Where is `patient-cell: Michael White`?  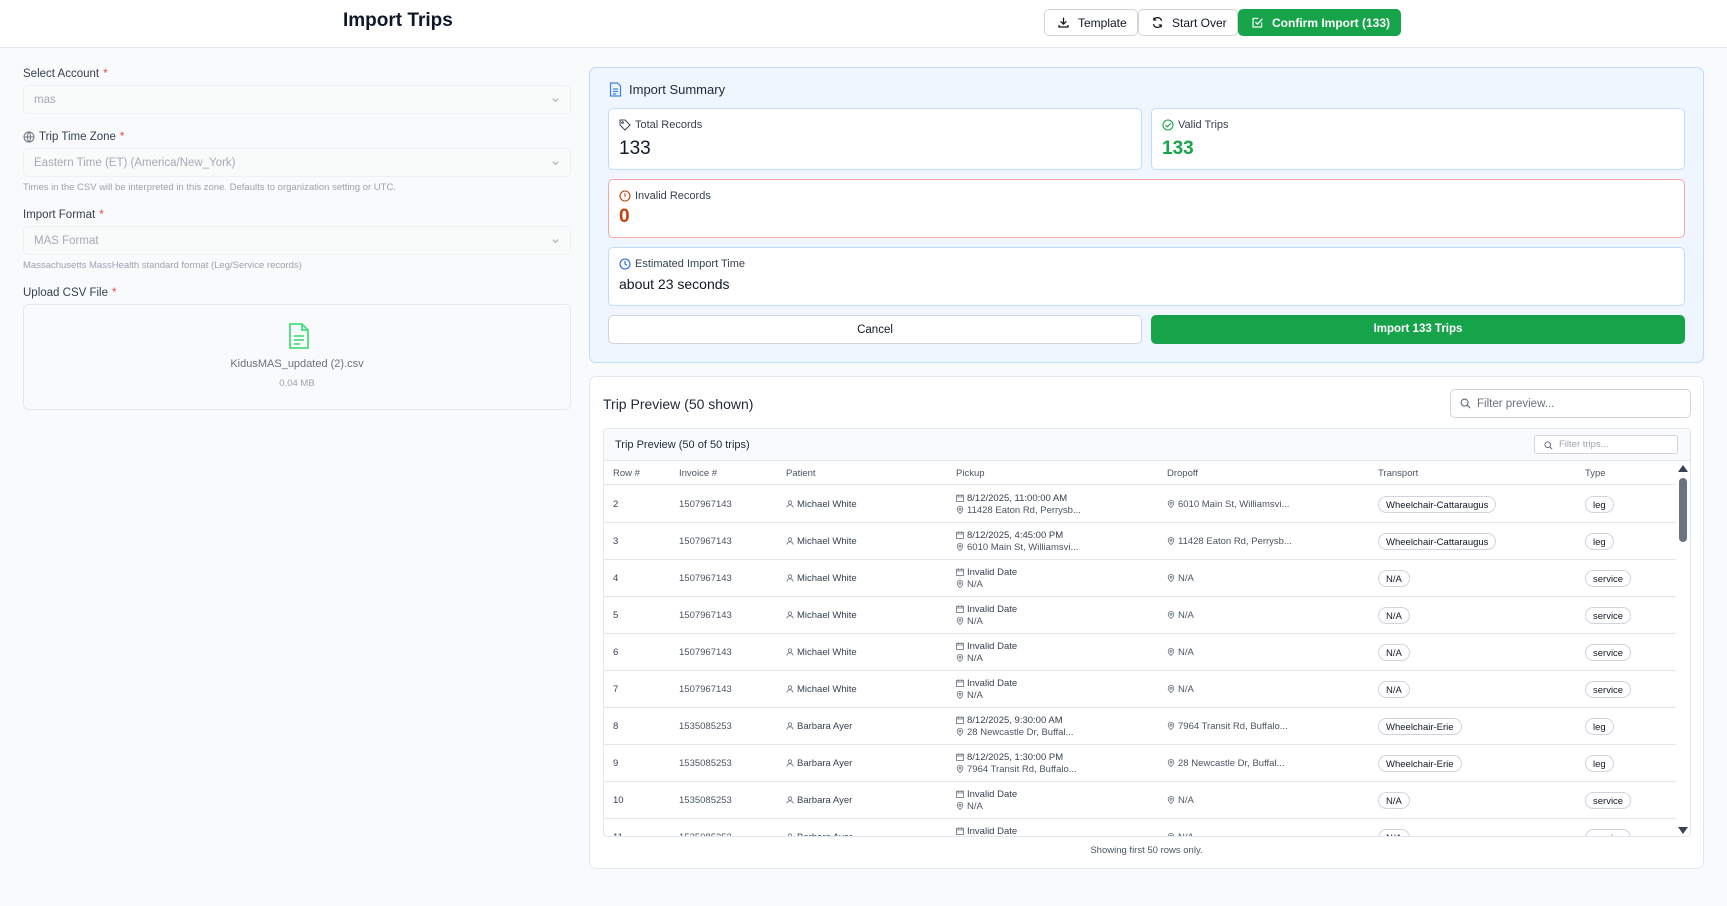 patient-cell: Michael White is located at coordinates (821, 652).